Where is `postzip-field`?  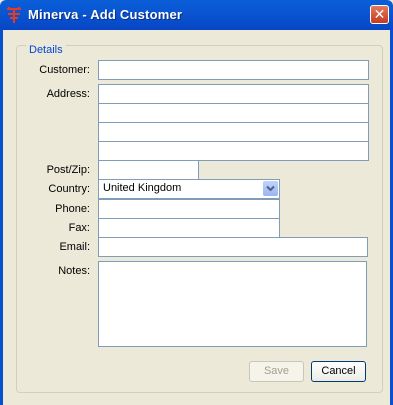
postzip-field is located at coordinates (148, 170).